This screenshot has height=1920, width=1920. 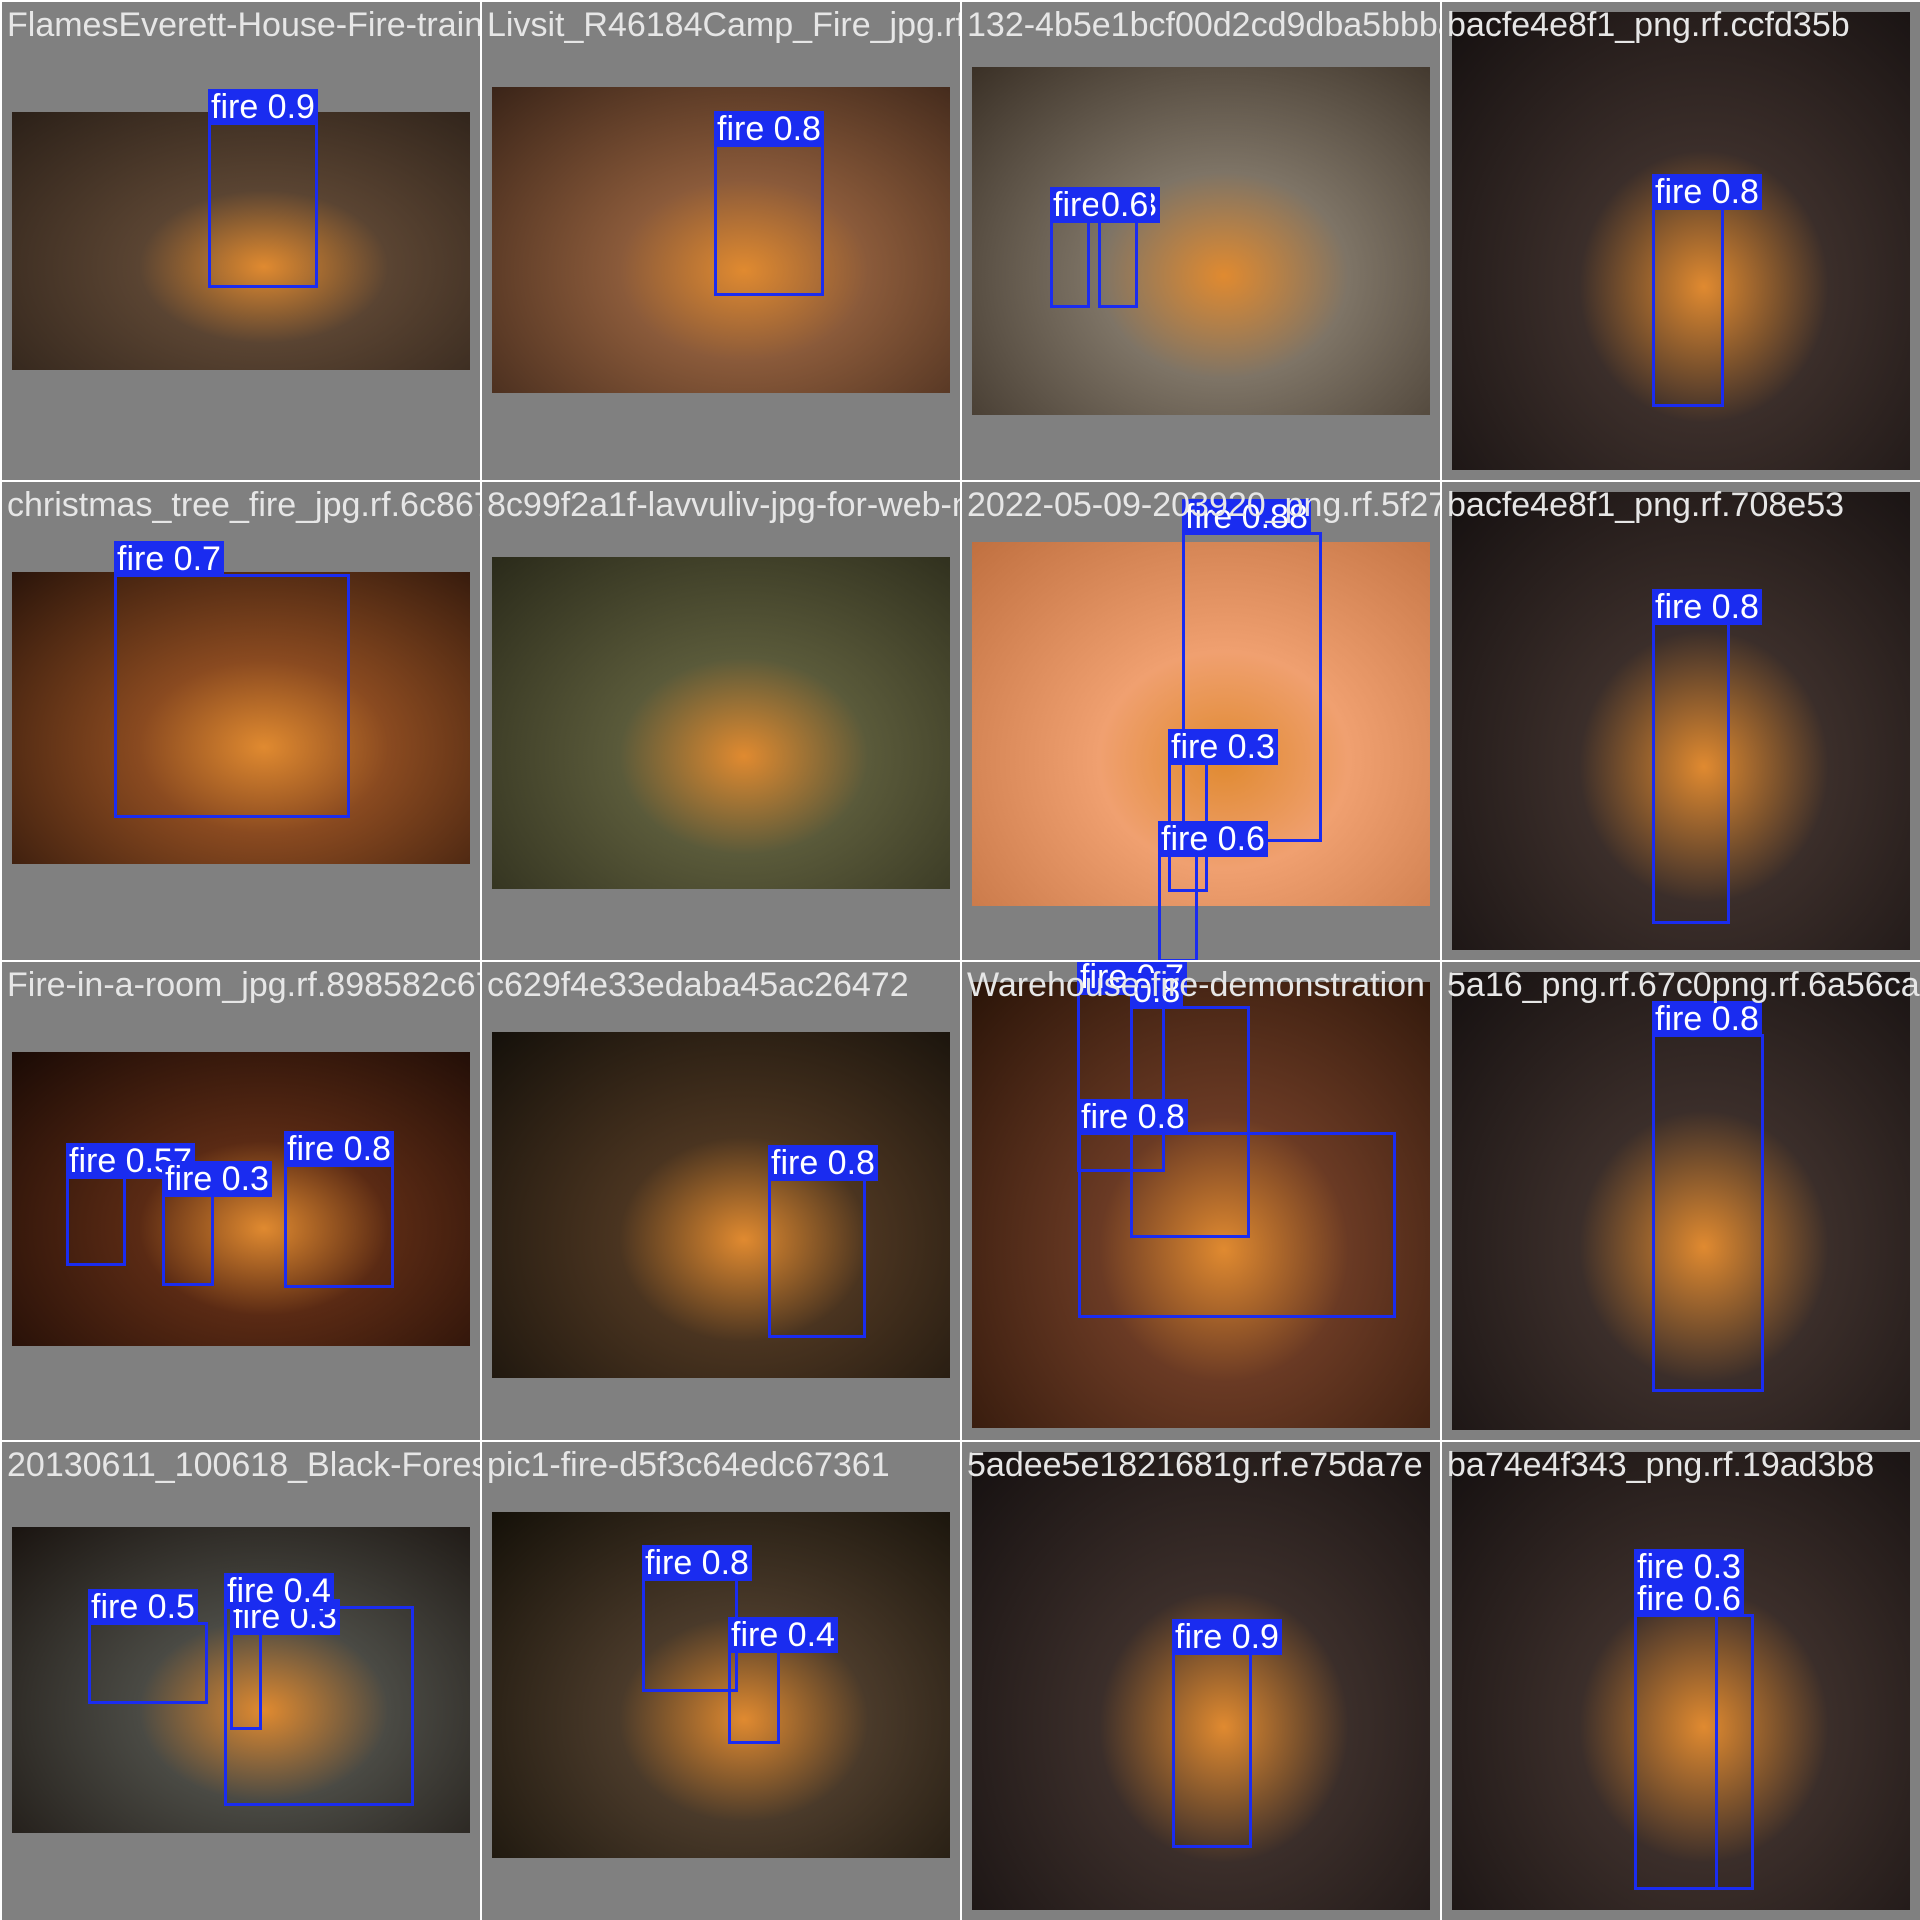 I want to click on mosaic-tile: 5a16_png.rf.67c0png.rf.6a56ca fire 0.8, so click(x=1681, y=1201).